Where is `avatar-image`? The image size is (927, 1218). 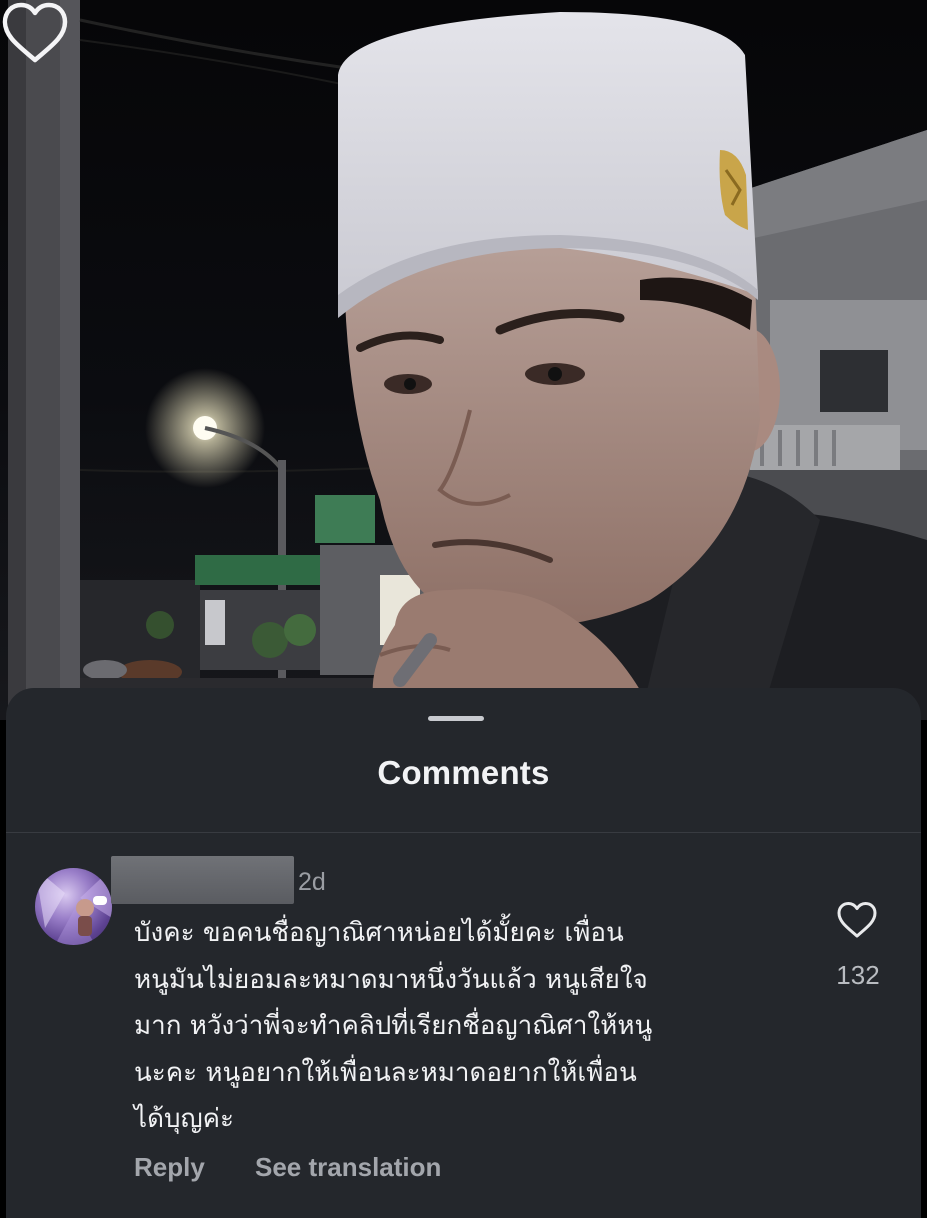
avatar-image is located at coordinates (73, 906).